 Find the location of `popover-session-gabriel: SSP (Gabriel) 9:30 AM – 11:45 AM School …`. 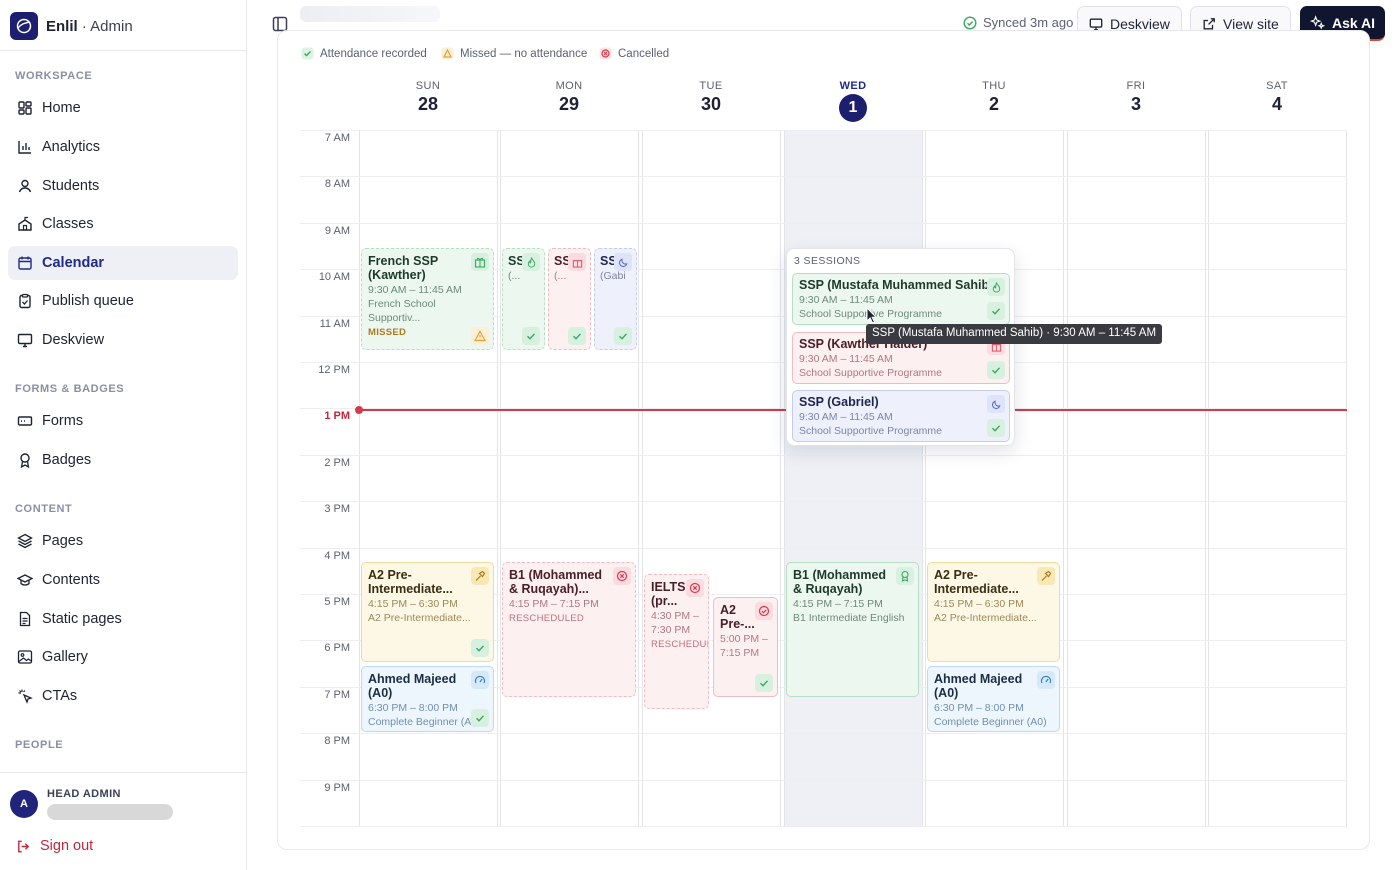

popover-session-gabriel: SSP (Gabriel) 9:30 AM – 11:45 AM School … is located at coordinates (901, 416).